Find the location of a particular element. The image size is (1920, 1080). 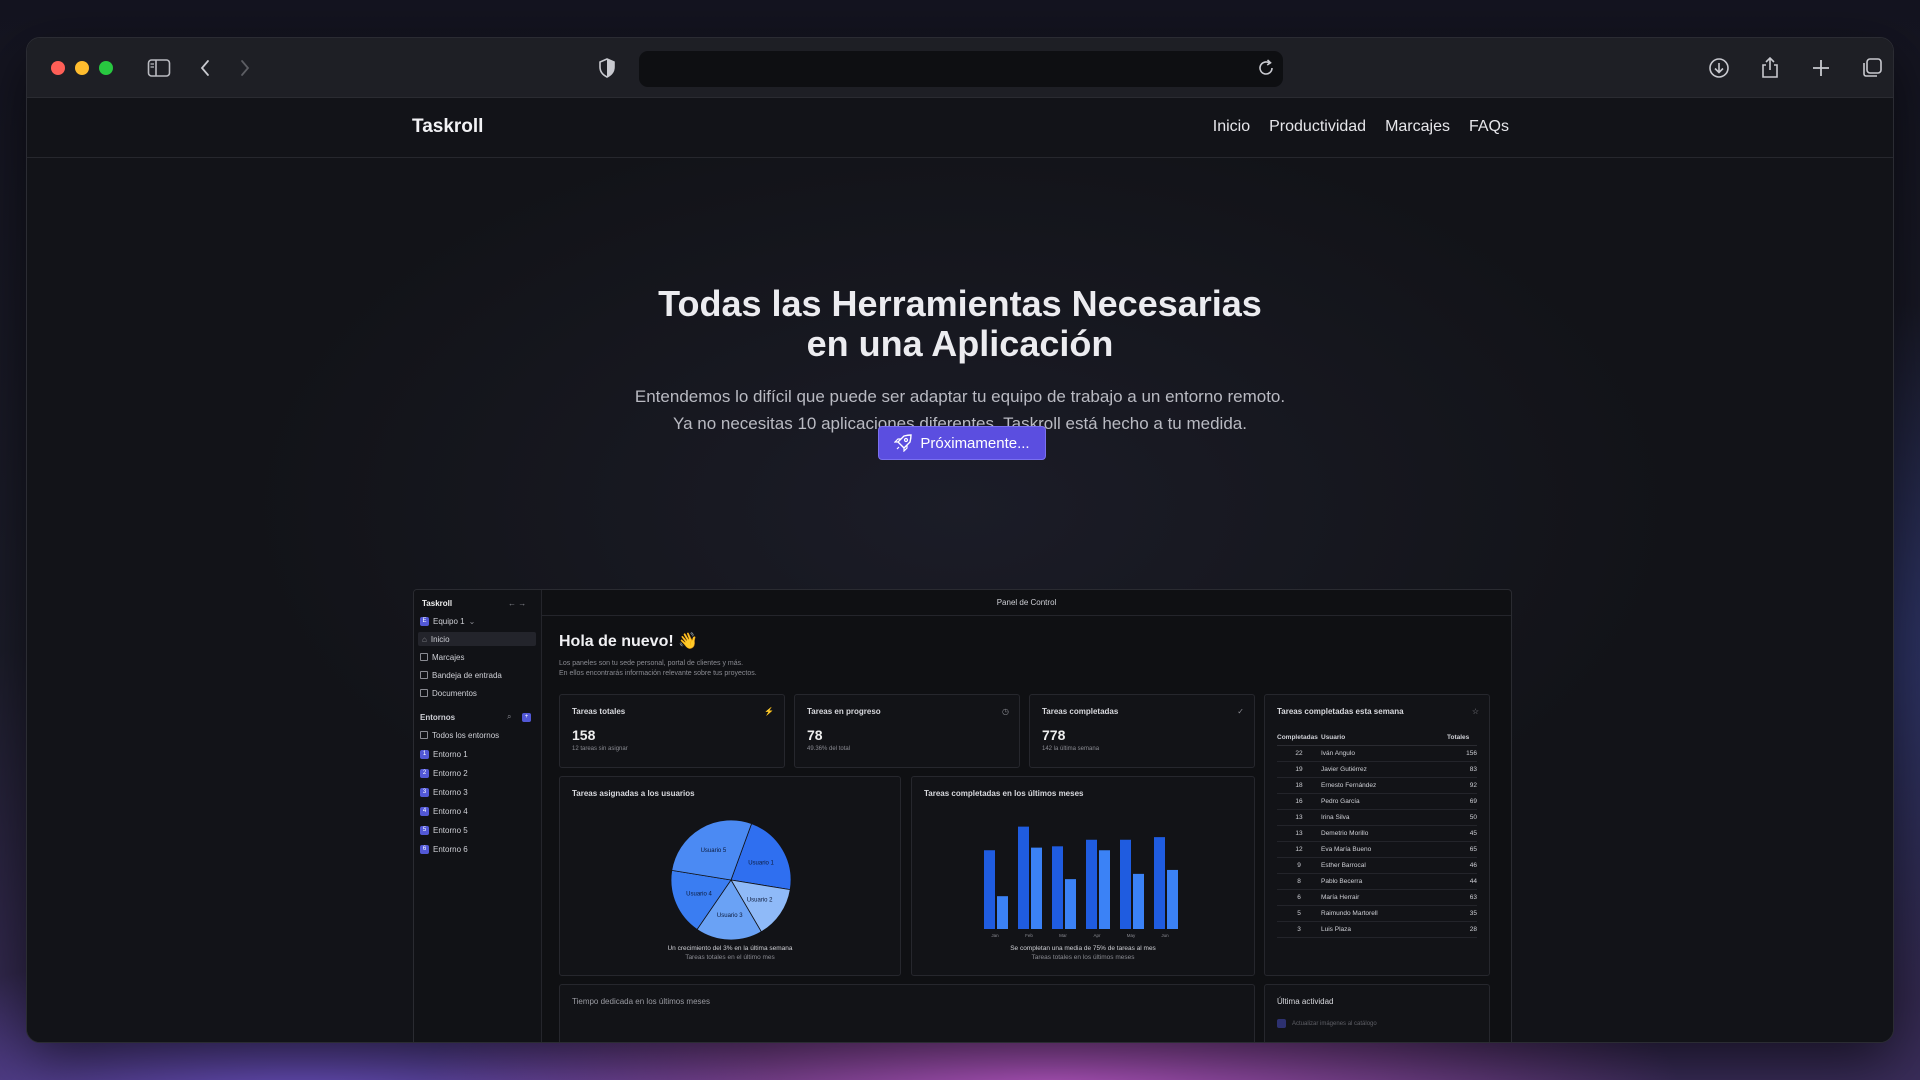

table-cell: Irina Silva is located at coordinates (1384, 817).